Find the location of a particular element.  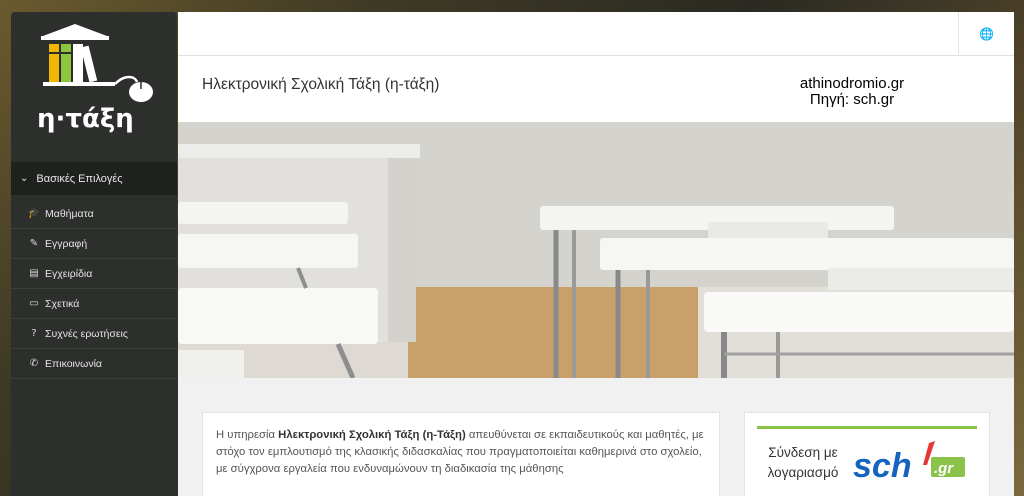

top-bar: 🌐 is located at coordinates (596, 34).